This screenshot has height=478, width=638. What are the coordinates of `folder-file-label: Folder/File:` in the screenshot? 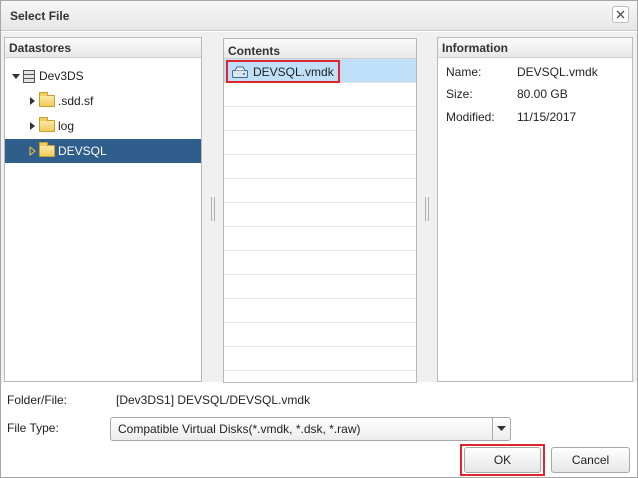 It's located at (37, 400).